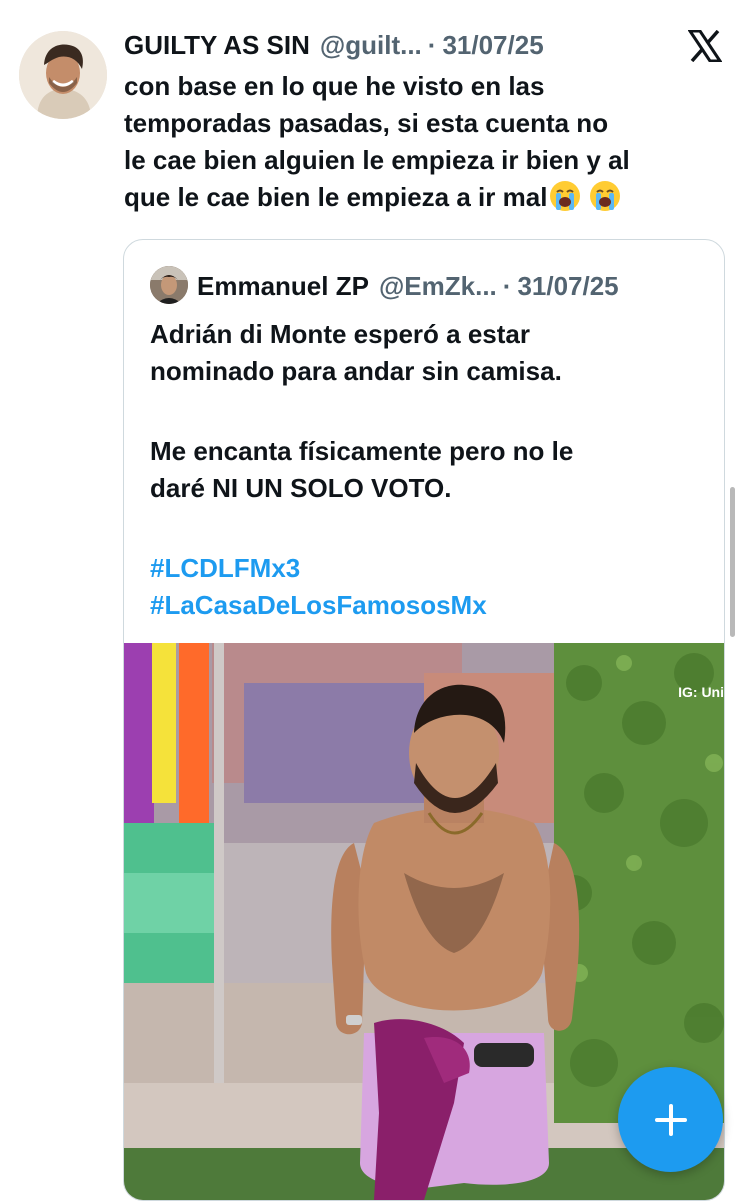 The image size is (741, 1201). I want to click on quoted-author-avatar-image, so click(169, 285).